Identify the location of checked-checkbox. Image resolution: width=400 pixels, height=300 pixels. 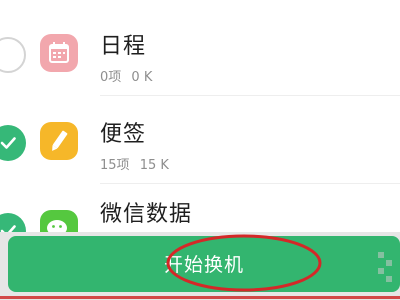
(13, 143).